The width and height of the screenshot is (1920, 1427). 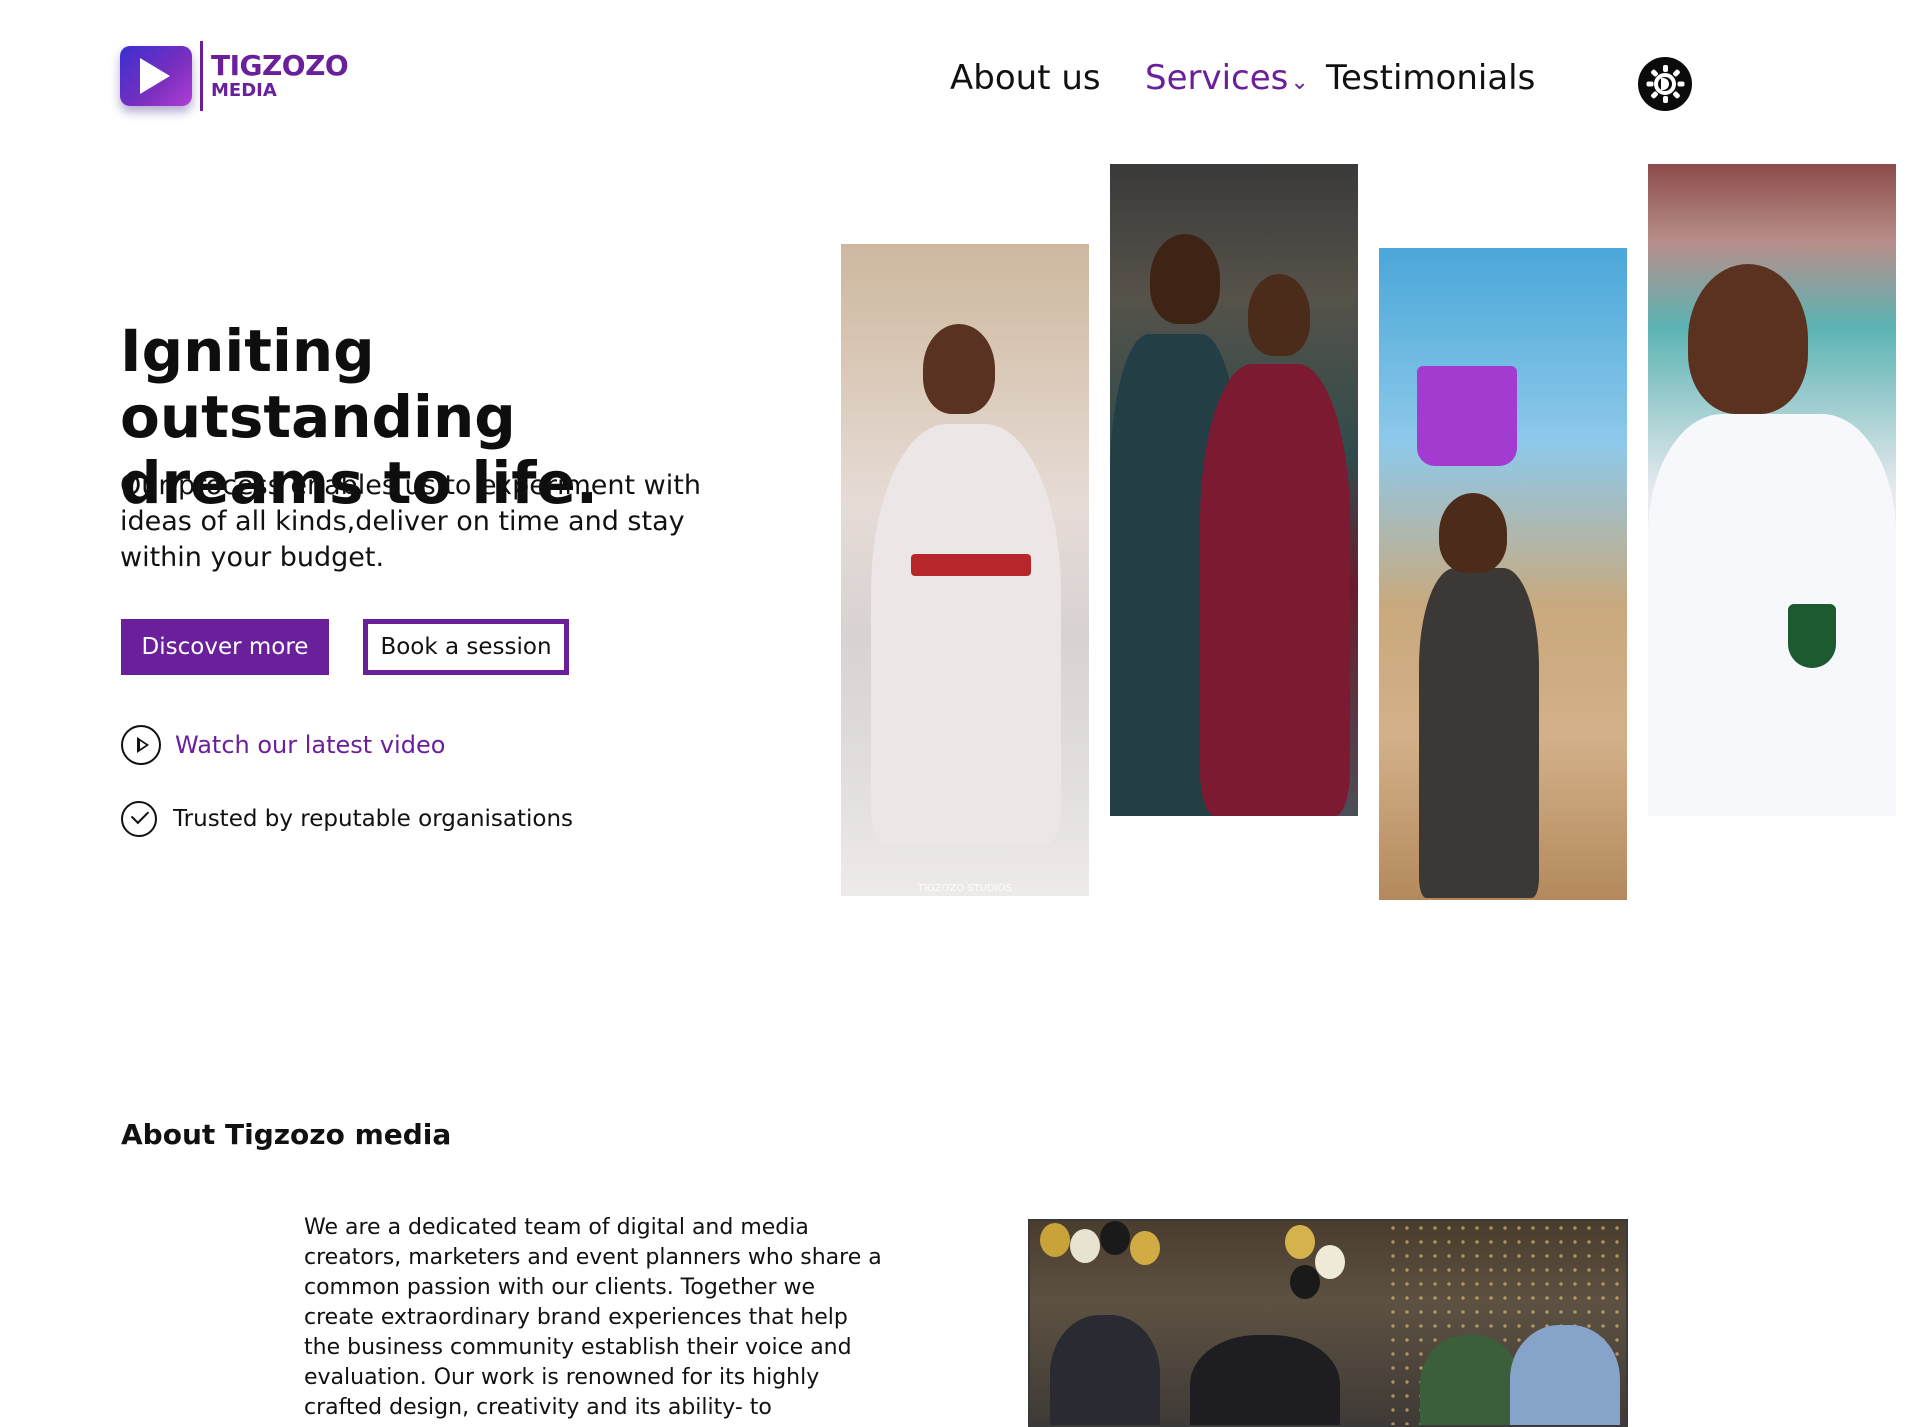 I want to click on check-circle-icon, so click(x=139, y=819).